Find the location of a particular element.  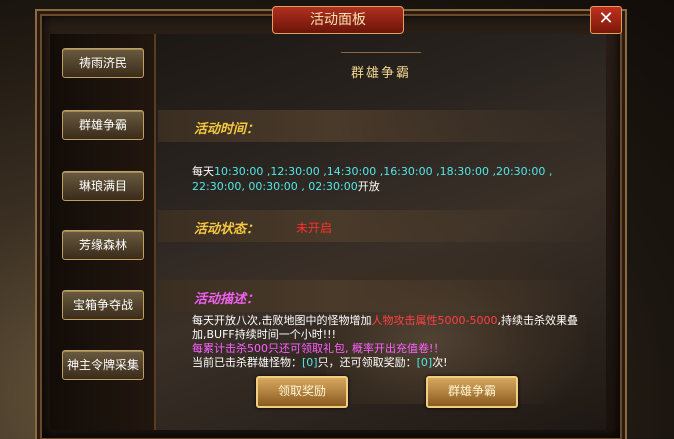

join-battle-button: 群雄争霸 is located at coordinates (472, 392).